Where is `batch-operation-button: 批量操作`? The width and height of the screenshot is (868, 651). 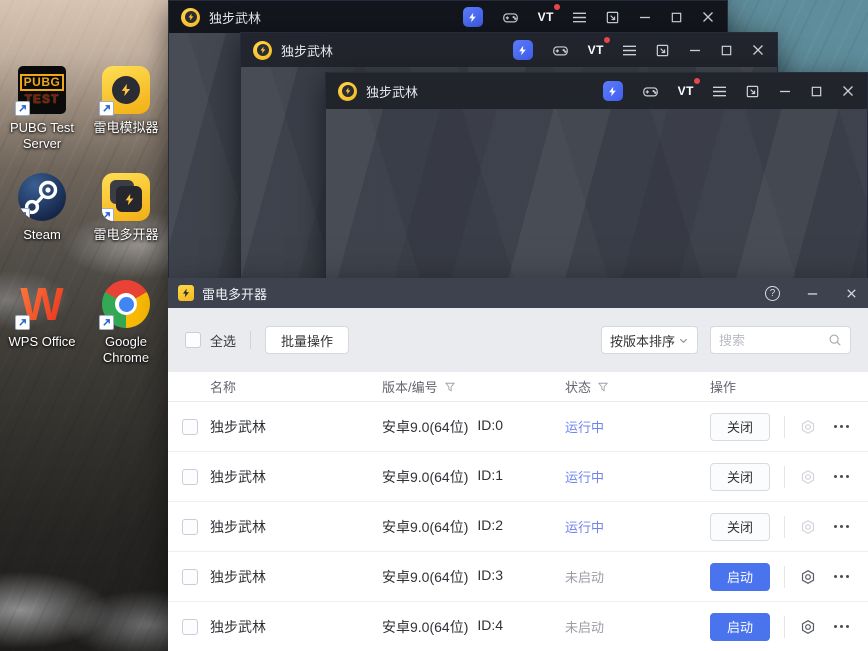 batch-operation-button: 批量操作 is located at coordinates (307, 340).